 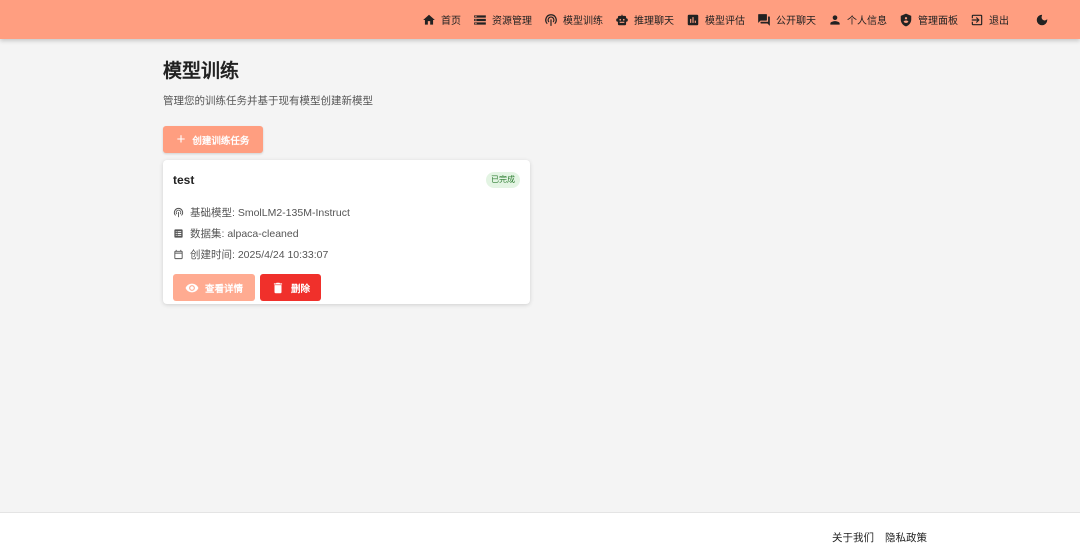 What do you see at coordinates (480, 19) in the screenshot?
I see `storage-icon` at bounding box center [480, 19].